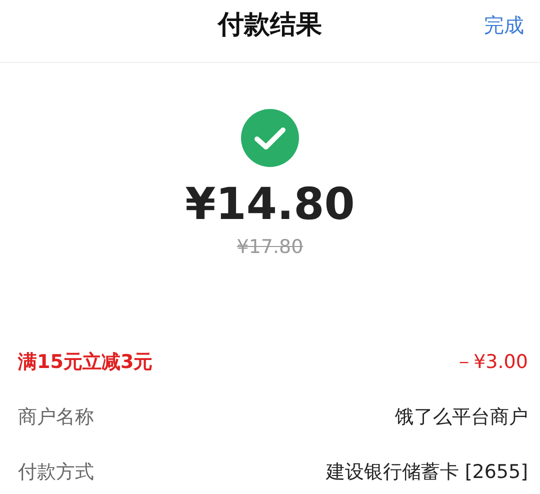  I want to click on paid-amount: ¥14.80, so click(270, 205).